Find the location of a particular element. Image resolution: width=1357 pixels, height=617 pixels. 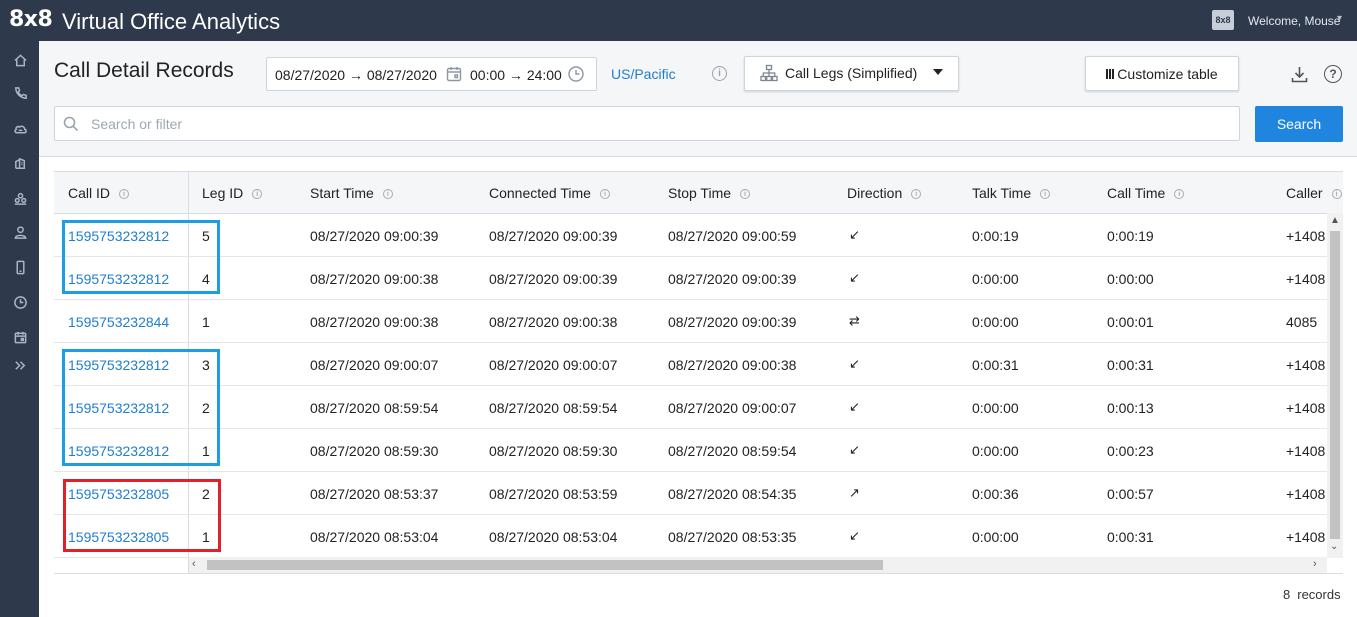

columns-icon is located at coordinates (1110, 73).